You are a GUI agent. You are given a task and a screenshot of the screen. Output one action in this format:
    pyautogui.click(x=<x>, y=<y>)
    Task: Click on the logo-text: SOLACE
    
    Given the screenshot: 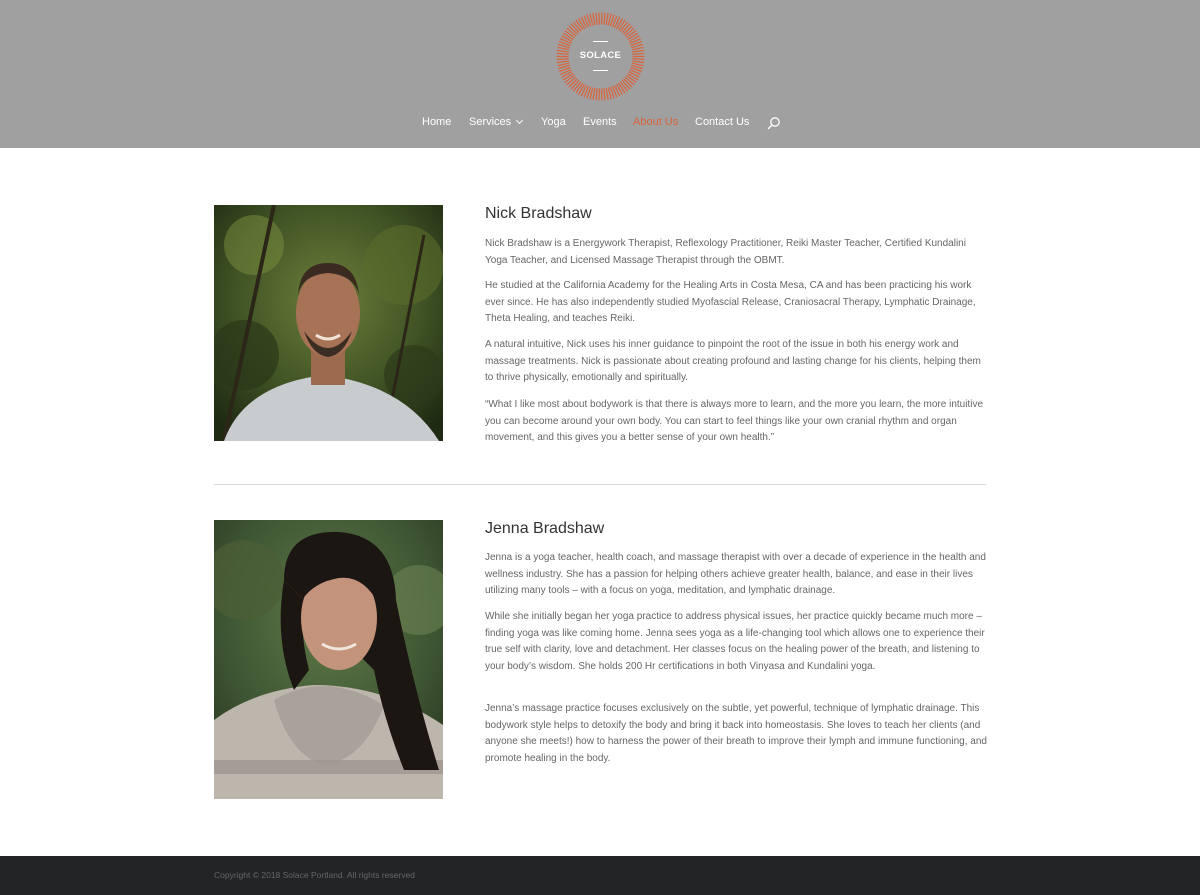 What is the action you would take?
    pyautogui.click(x=600, y=55)
    